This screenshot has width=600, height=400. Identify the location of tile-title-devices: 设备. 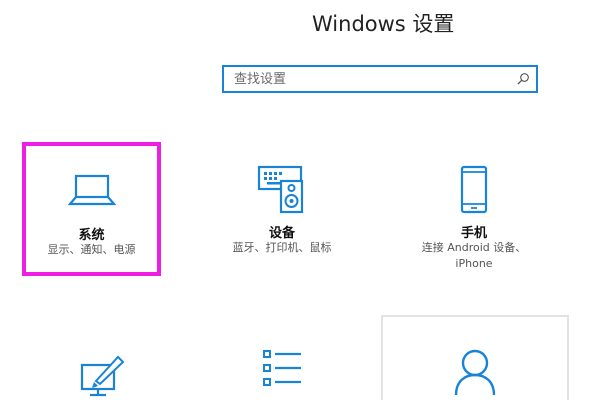
(281, 233).